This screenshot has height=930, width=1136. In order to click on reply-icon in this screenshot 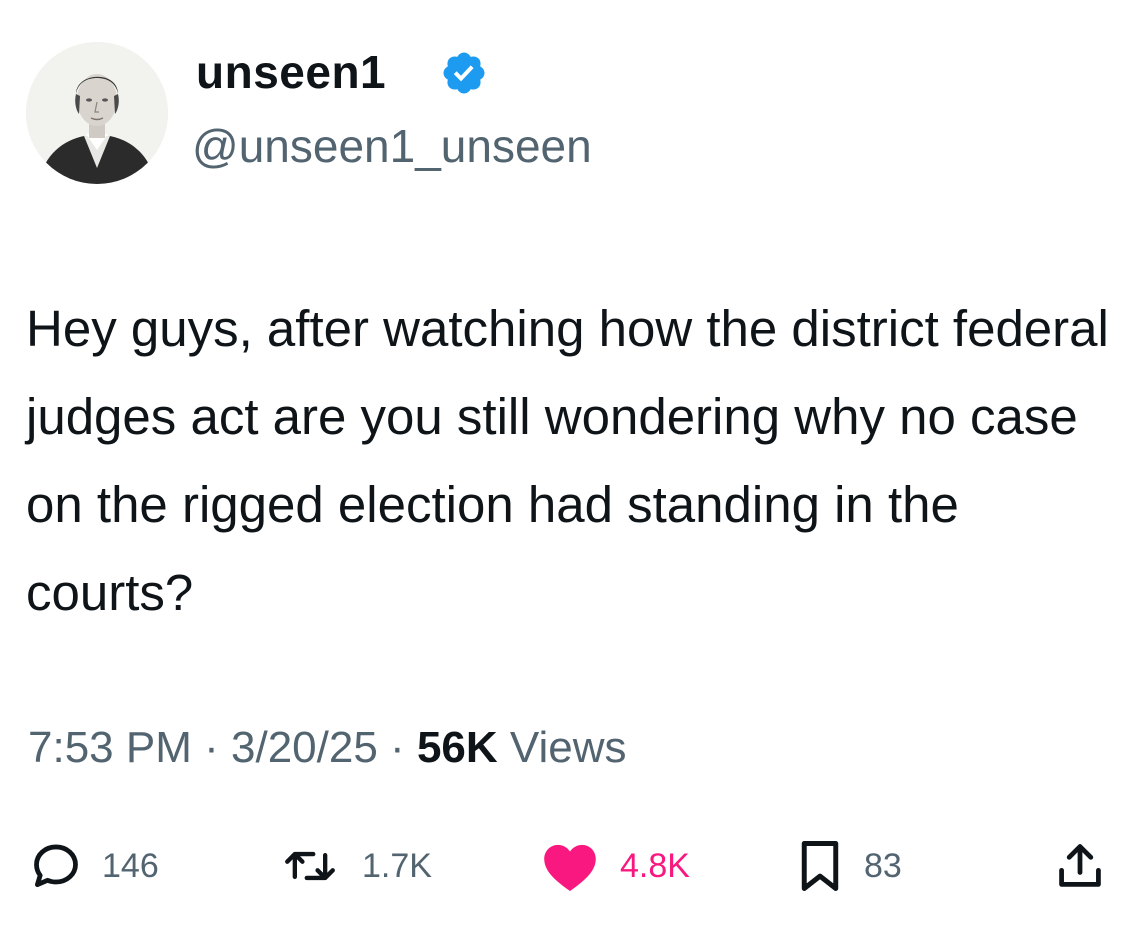, I will do `click(56, 866)`.